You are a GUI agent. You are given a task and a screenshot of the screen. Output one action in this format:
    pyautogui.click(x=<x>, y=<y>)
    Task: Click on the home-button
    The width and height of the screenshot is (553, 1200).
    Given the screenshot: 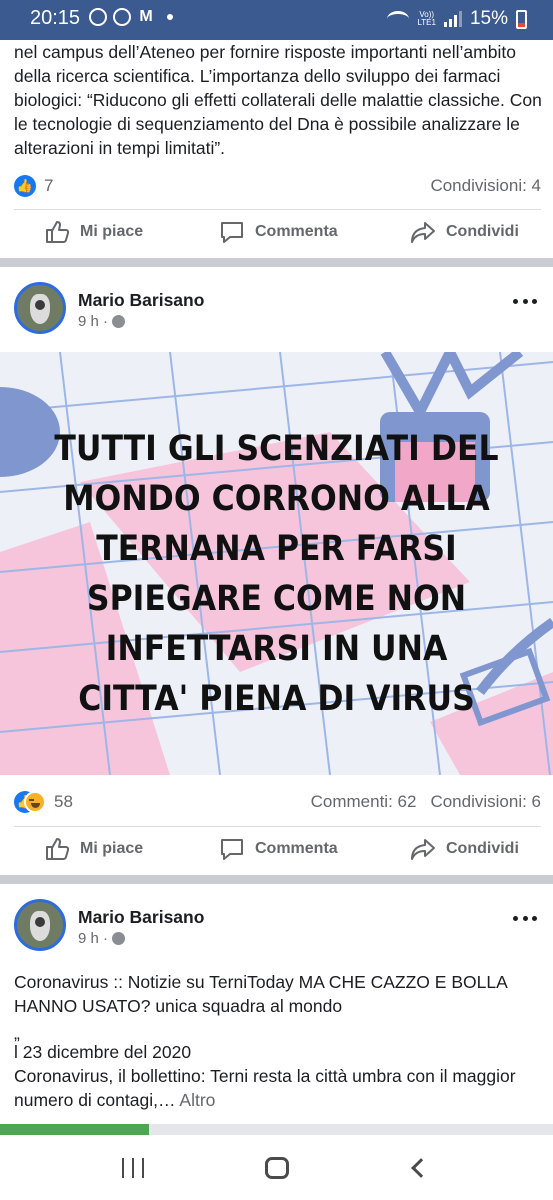 What is the action you would take?
    pyautogui.click(x=277, y=1168)
    